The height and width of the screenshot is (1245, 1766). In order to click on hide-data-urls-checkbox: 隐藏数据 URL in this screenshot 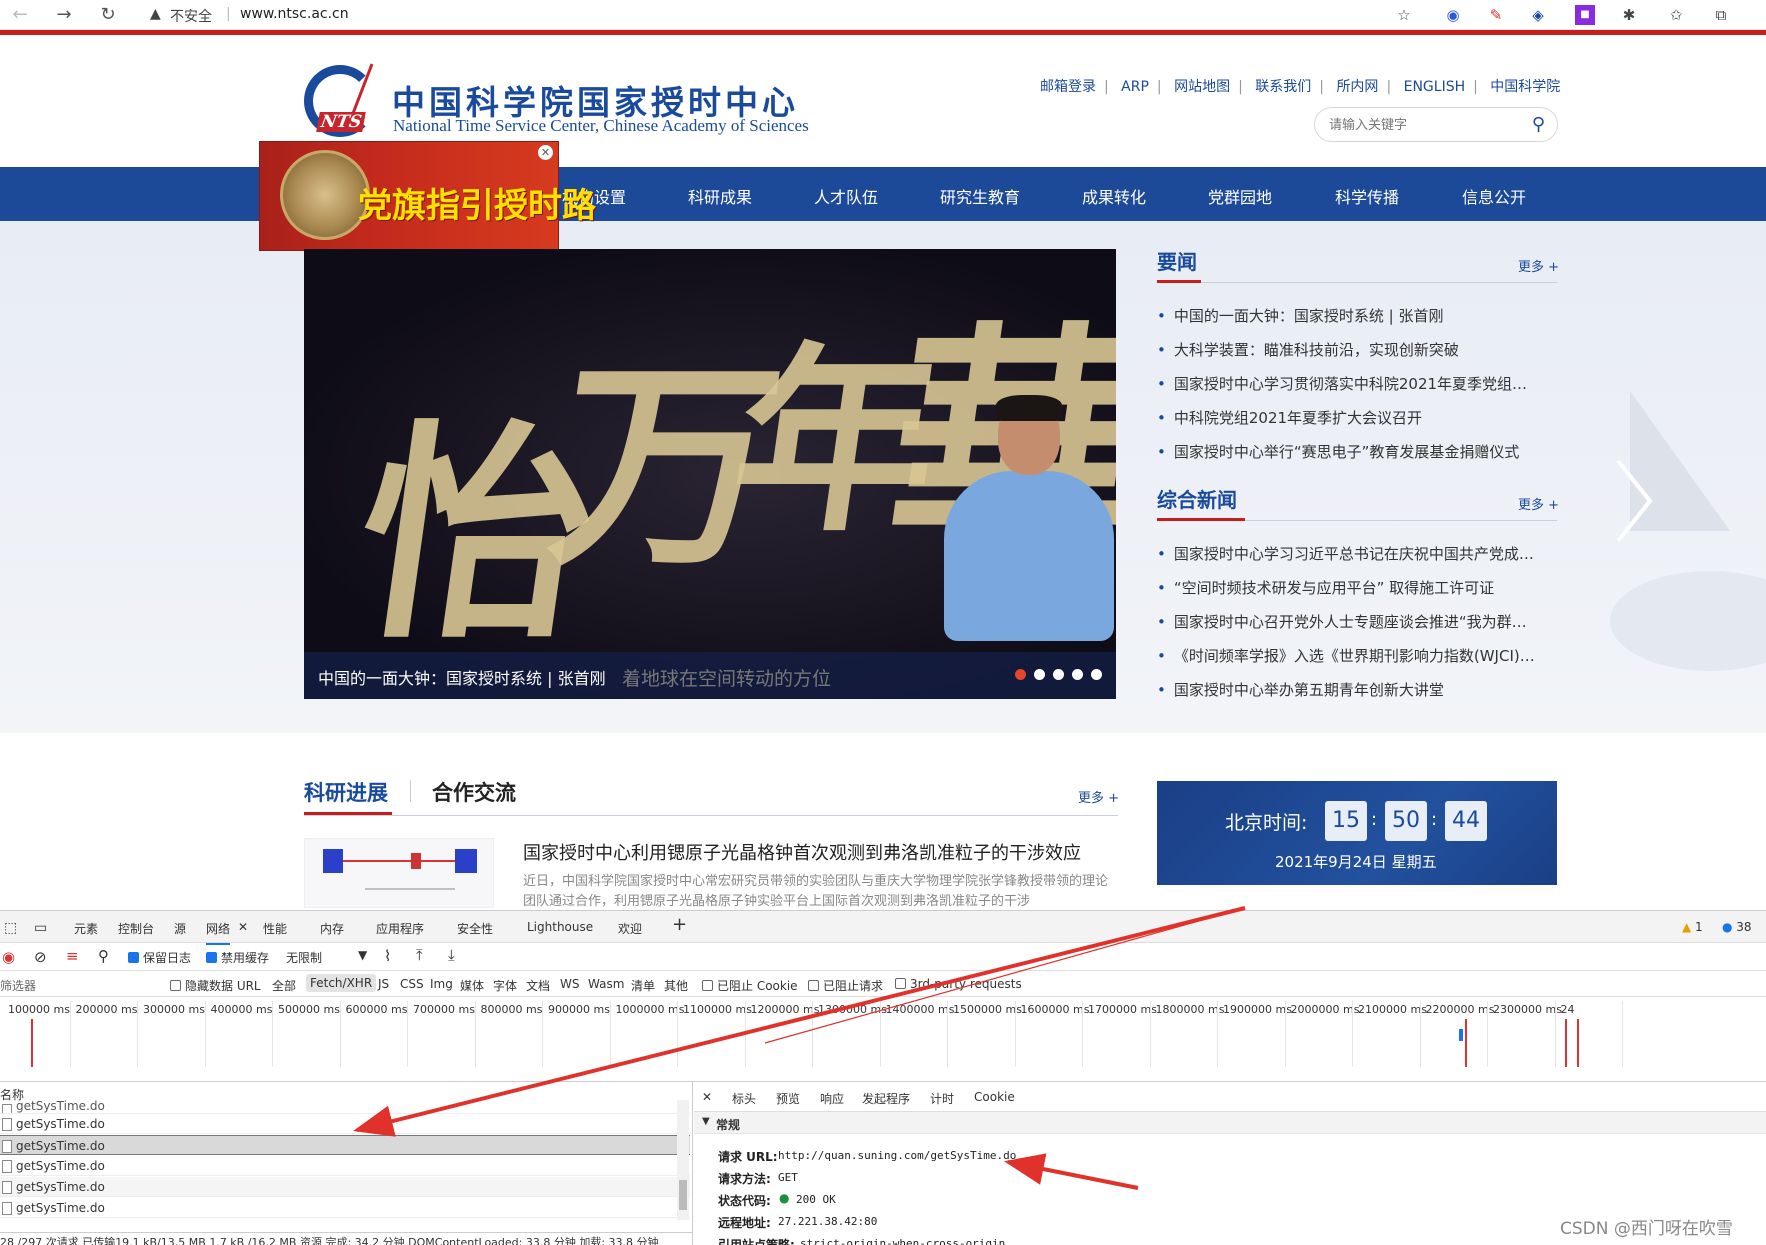, I will do `click(215, 985)`.